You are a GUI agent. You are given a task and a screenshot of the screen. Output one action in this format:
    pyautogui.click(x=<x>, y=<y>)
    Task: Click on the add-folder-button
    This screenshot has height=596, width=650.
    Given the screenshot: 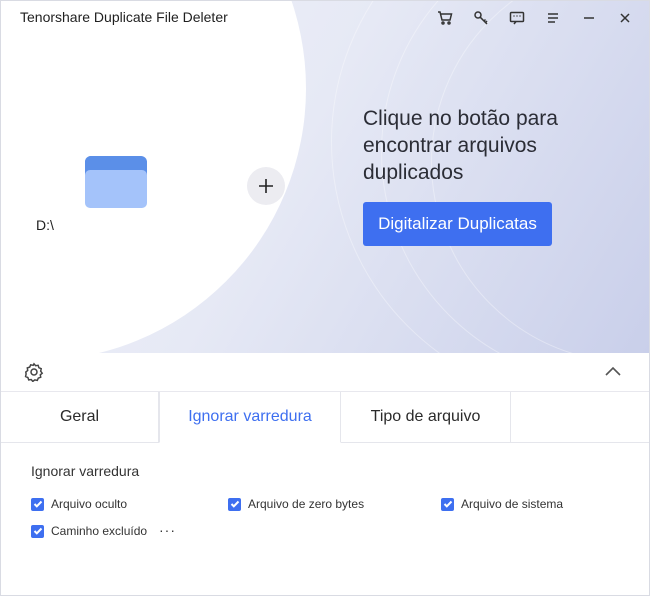 What is the action you would take?
    pyautogui.click(x=266, y=186)
    